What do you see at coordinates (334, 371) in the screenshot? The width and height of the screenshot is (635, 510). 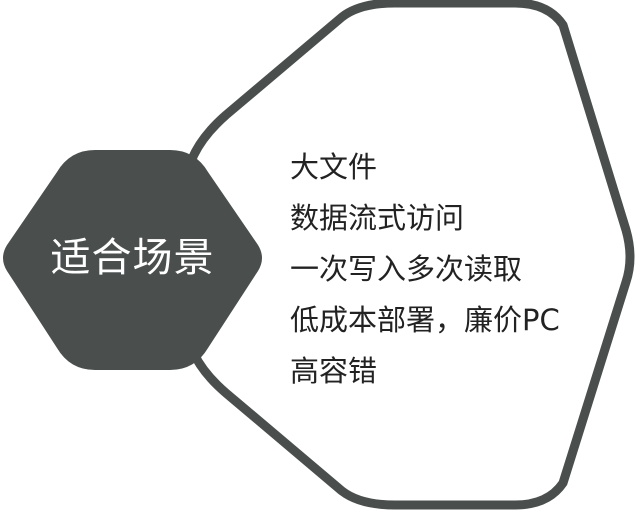 I see `list-item: 高容错` at bounding box center [334, 371].